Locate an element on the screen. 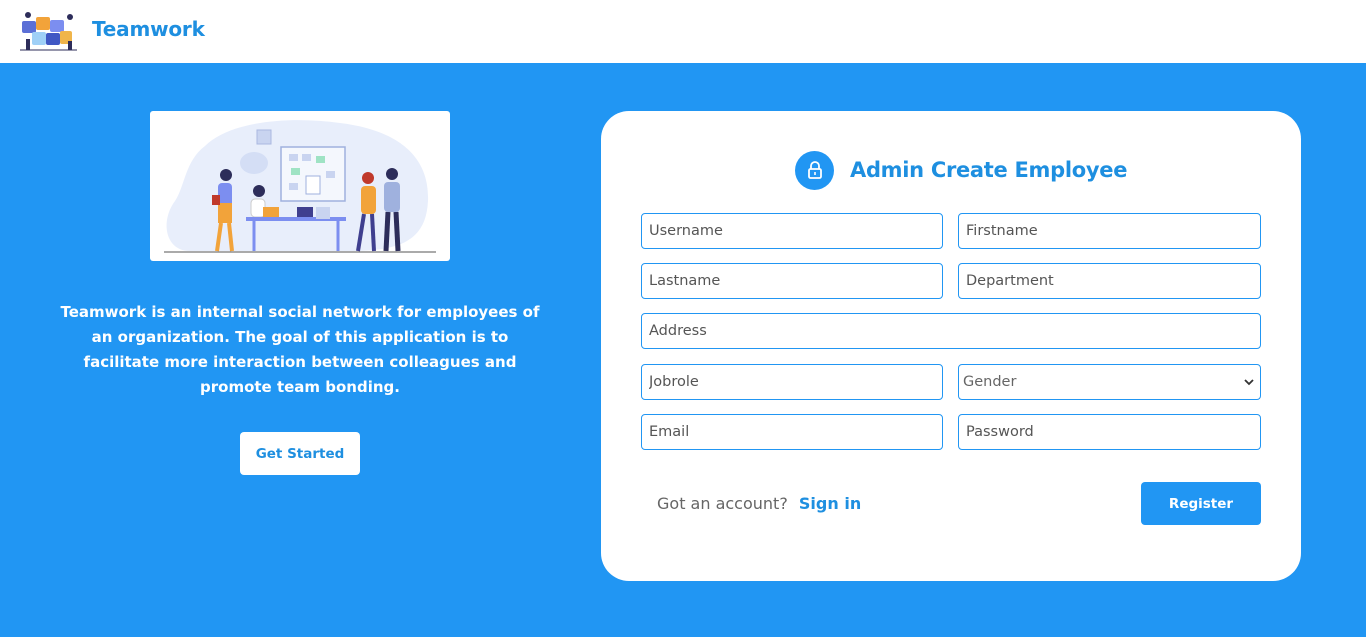 The height and width of the screenshot is (637, 1366). gender-select: Gender is located at coordinates (1109, 382).